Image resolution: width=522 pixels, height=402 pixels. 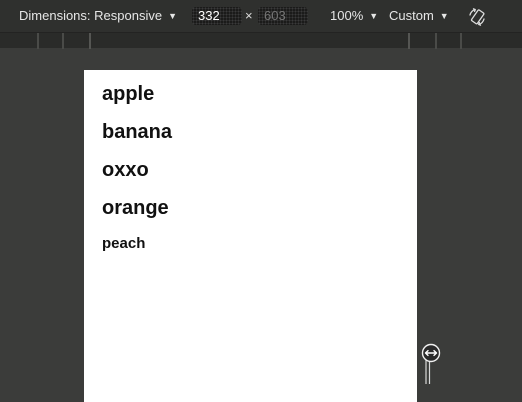 I want to click on rotate-icon, so click(x=477, y=17).